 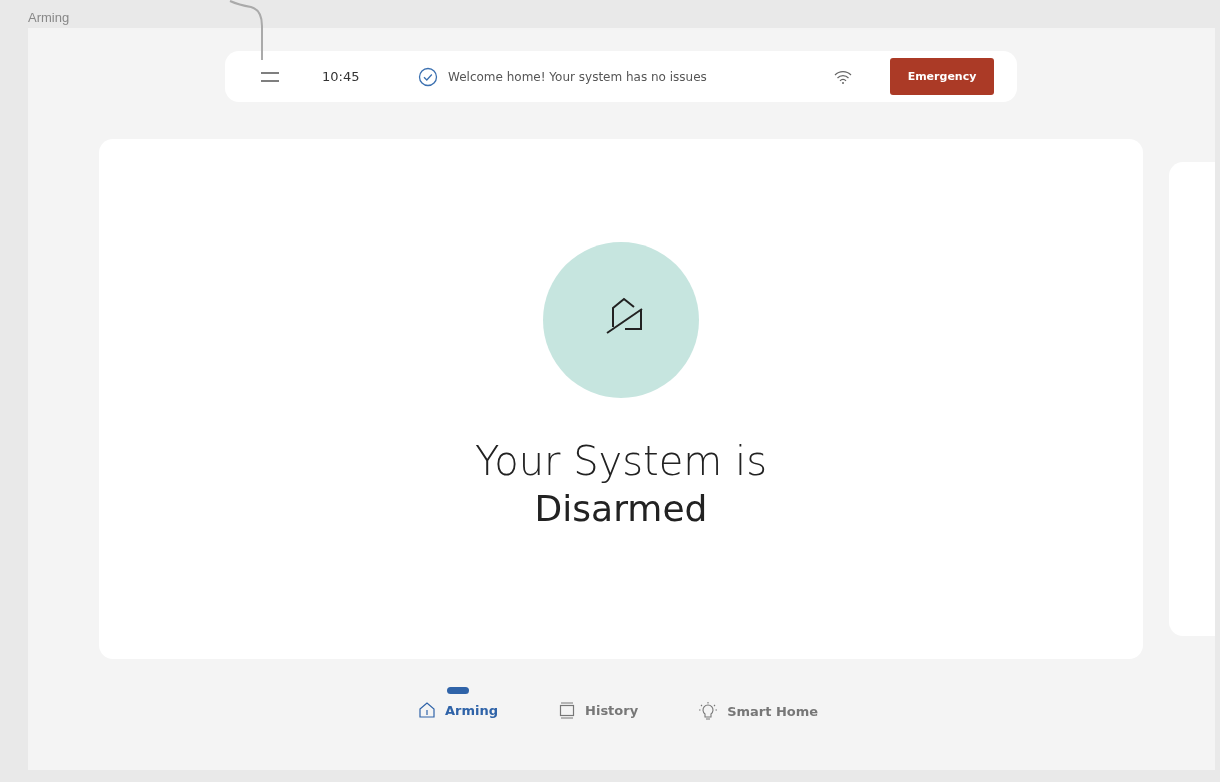 What do you see at coordinates (428, 76) in the screenshot?
I see `check-circle-icon` at bounding box center [428, 76].